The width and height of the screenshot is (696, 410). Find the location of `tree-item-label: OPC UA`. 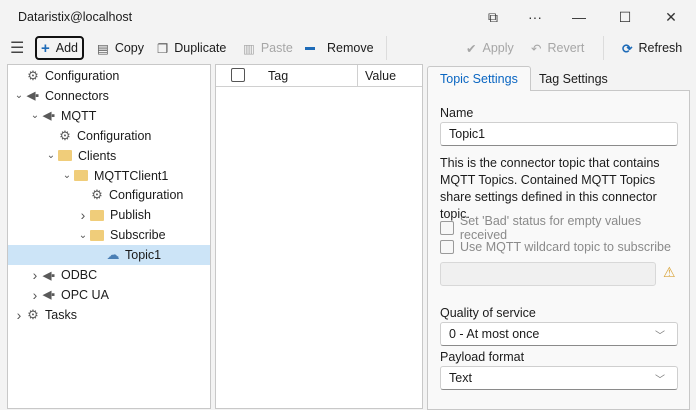

tree-item-label: OPC UA is located at coordinates (85, 294).